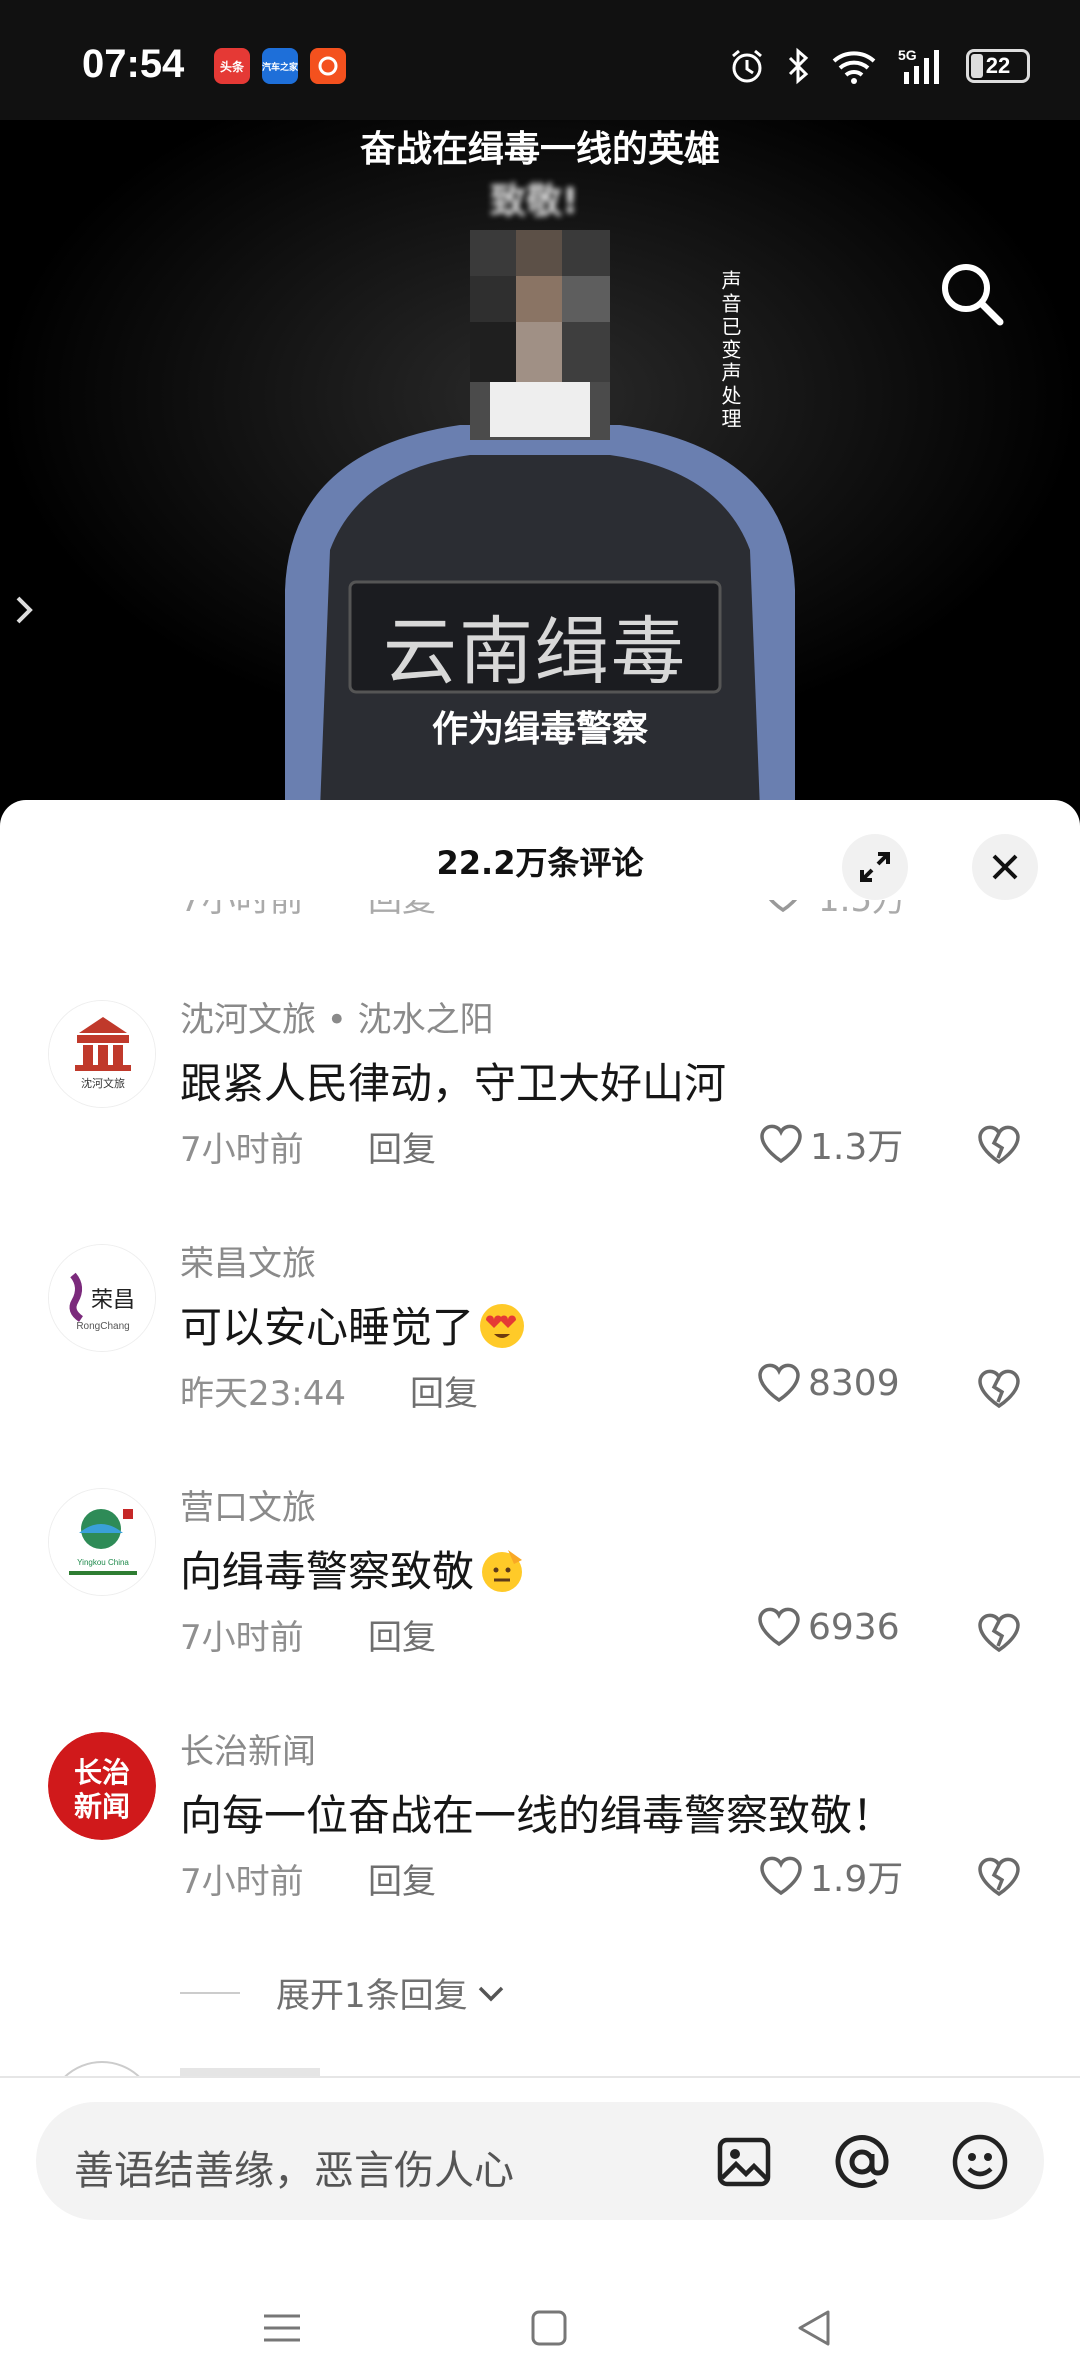 The width and height of the screenshot is (1080, 2378). What do you see at coordinates (540, 1608) in the screenshot?
I see `comment-item: Yingkou China 营口文旅 向缉毒警察致敬 7小时前 回复 6936` at bounding box center [540, 1608].